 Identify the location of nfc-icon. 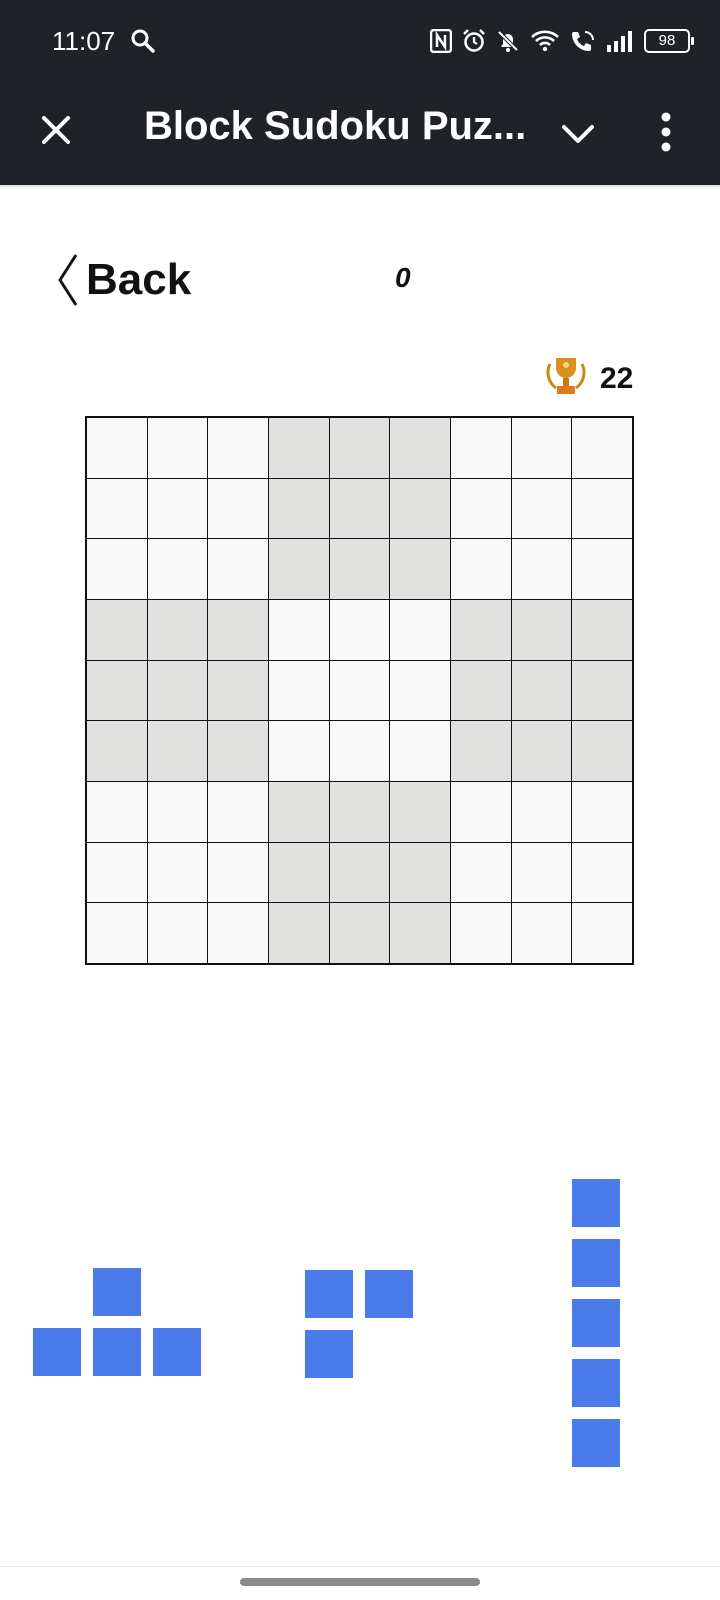
(441, 41).